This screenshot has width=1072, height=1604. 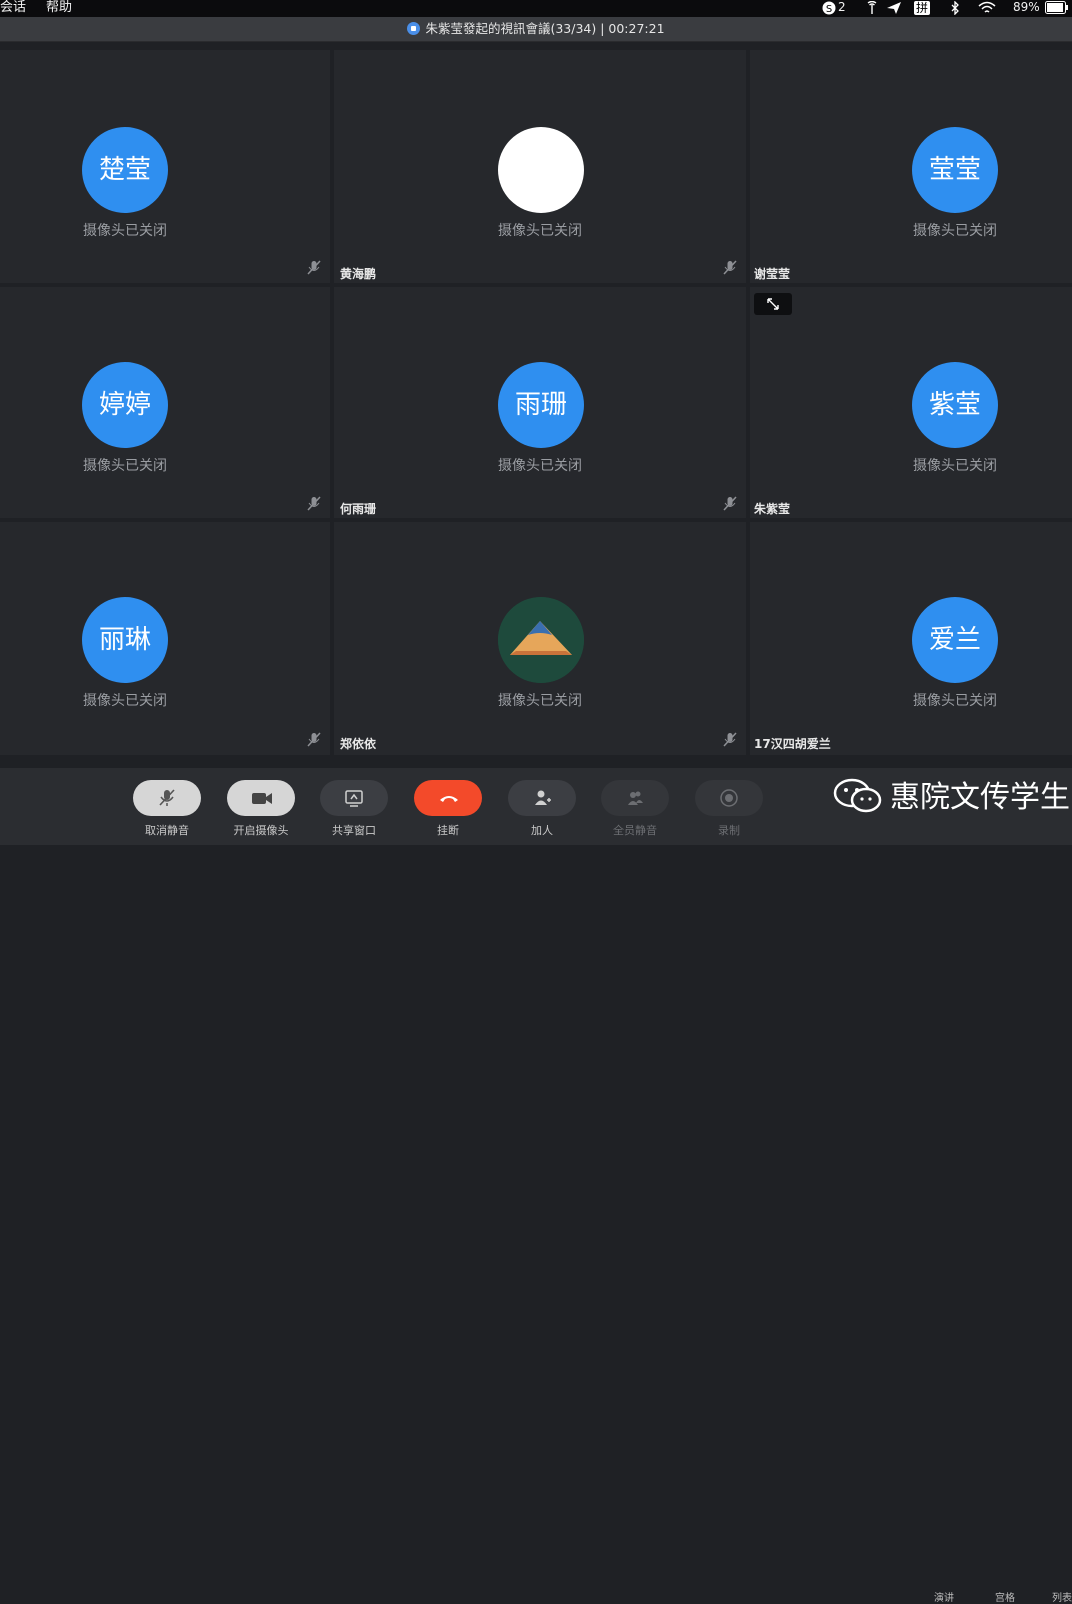 I want to click on add-people-button, so click(x=542, y=798).